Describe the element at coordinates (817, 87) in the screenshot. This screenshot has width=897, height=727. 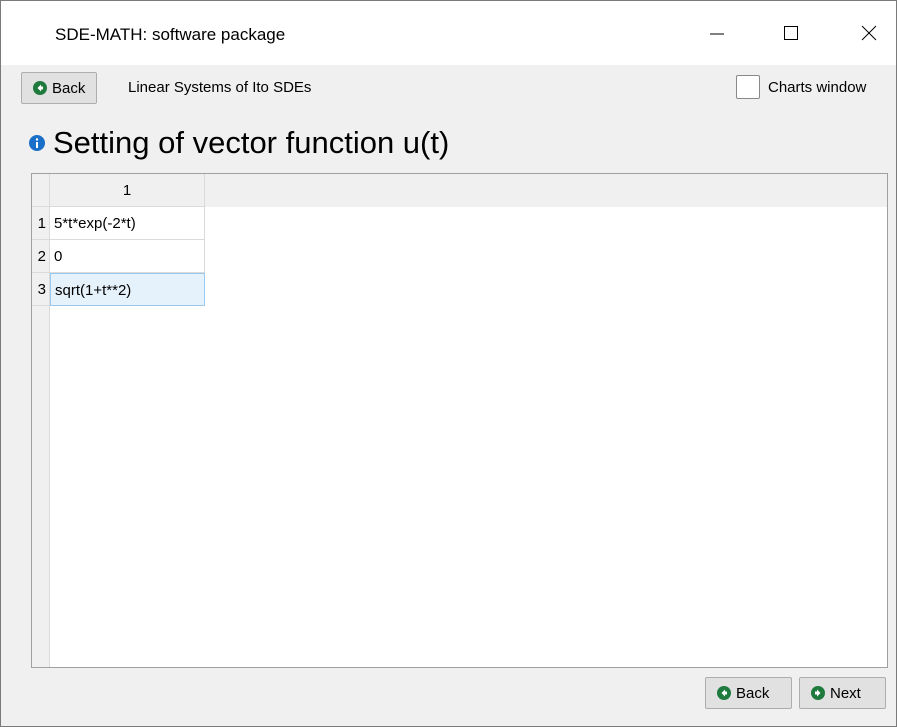
I see `charts-window-label: Charts window` at that location.